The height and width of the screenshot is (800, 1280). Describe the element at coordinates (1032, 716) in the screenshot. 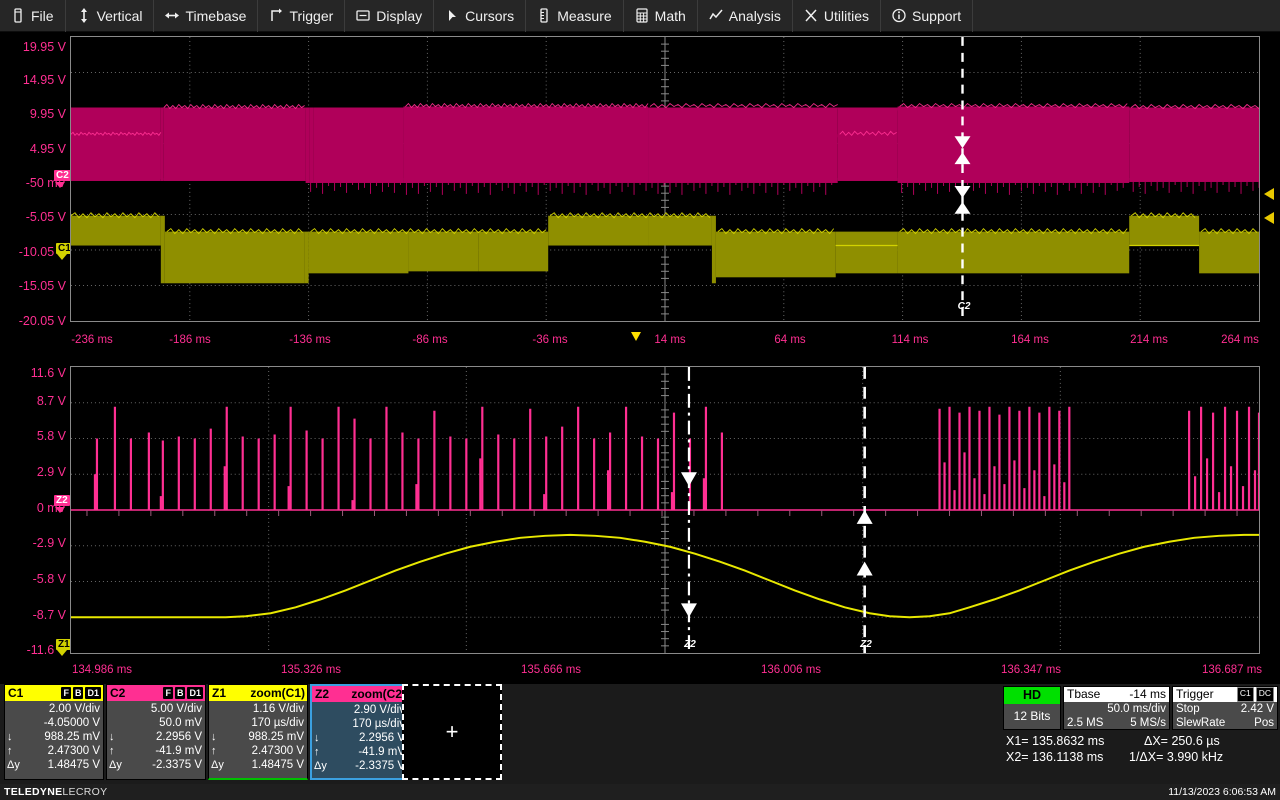

I see `hd-bits: 12 Bits` at that location.